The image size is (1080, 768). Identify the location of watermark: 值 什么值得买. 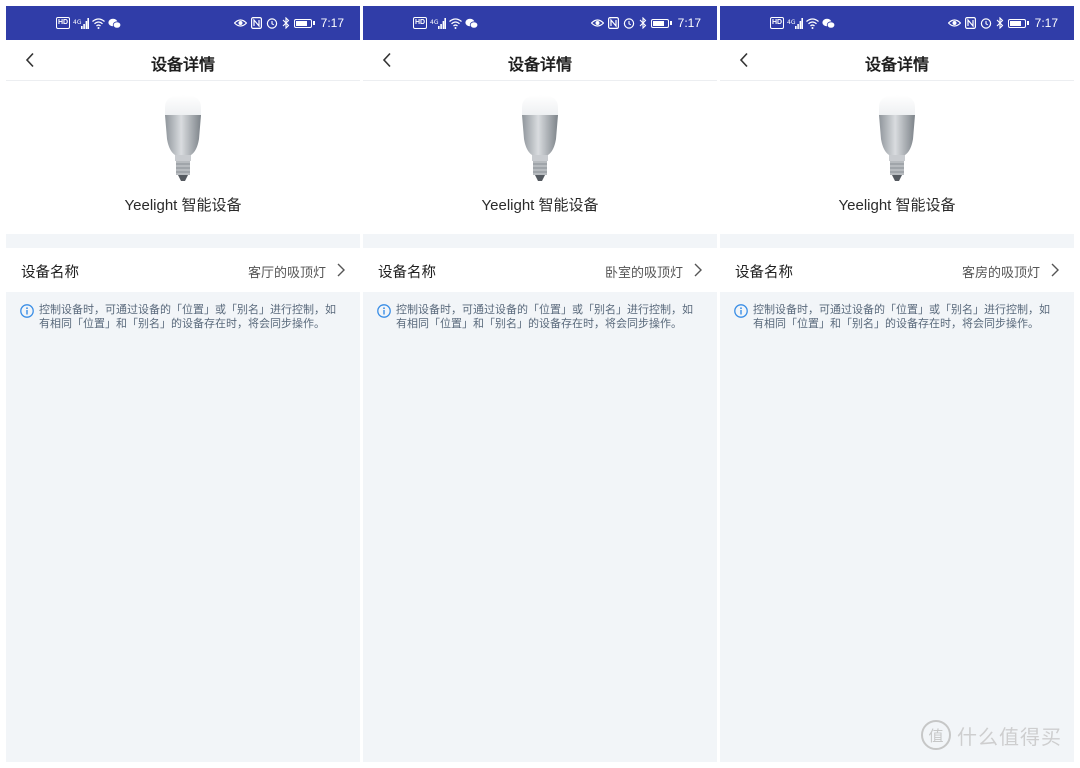
(991, 735).